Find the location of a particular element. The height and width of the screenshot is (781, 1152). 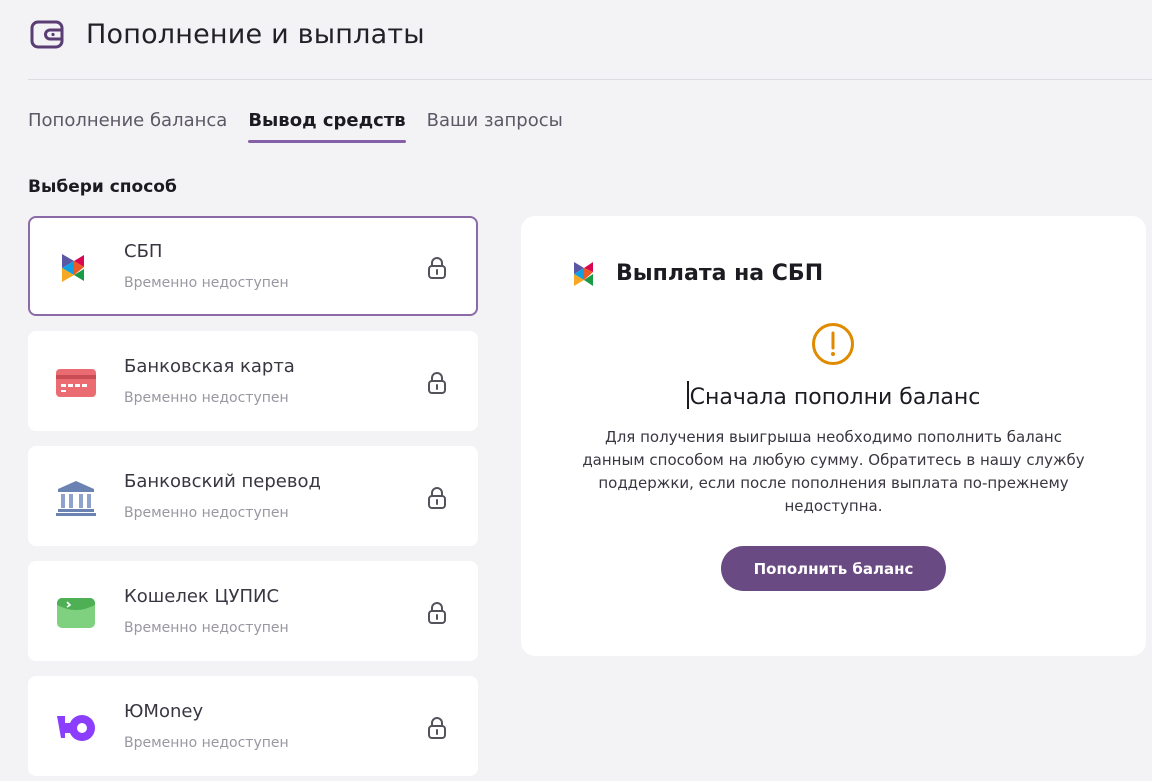

method-name: ЮMoney is located at coordinates (164, 711).